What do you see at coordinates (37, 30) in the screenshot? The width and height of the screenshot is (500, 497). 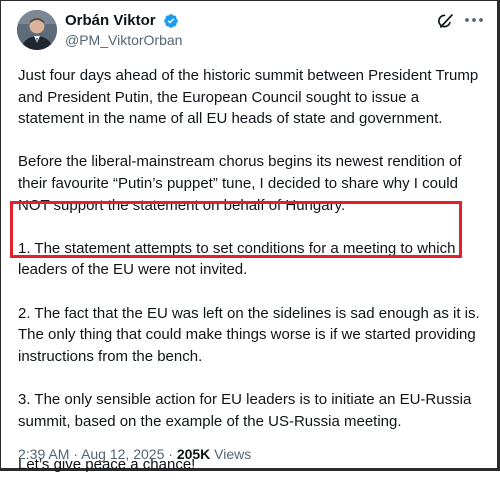 I see `avatar` at bounding box center [37, 30].